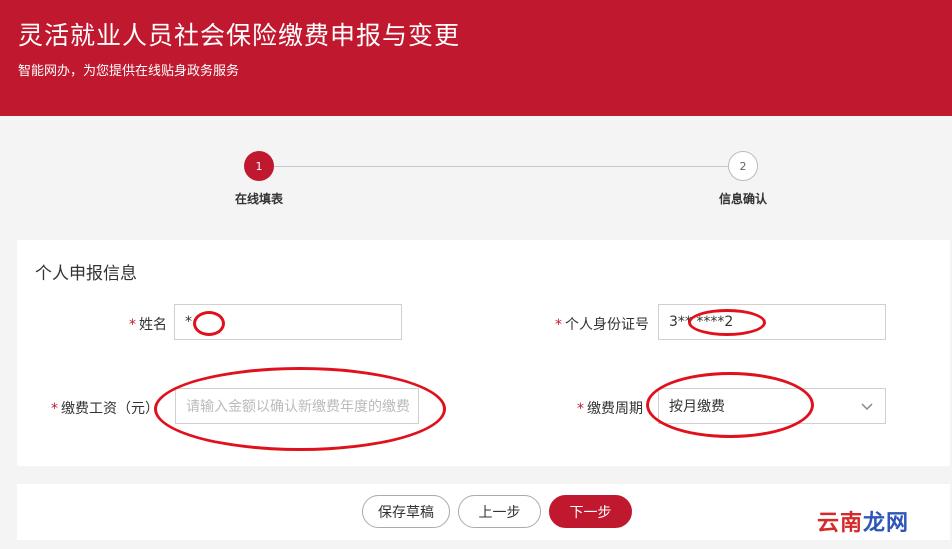  What do you see at coordinates (476, 185) in the screenshot?
I see `progress-steps: 1 在线填表 2 信息确认` at bounding box center [476, 185].